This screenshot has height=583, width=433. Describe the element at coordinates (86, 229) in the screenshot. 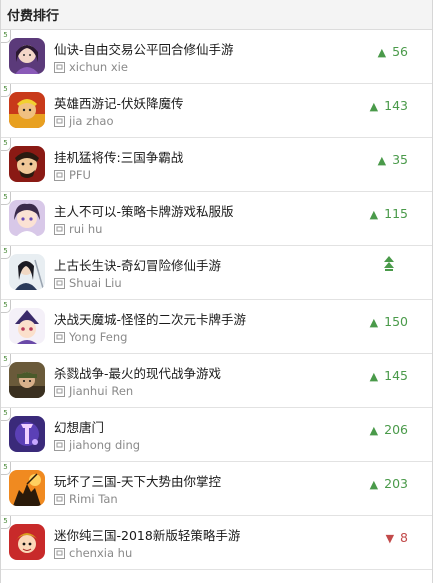

I see `developer-name: rui hu` at that location.